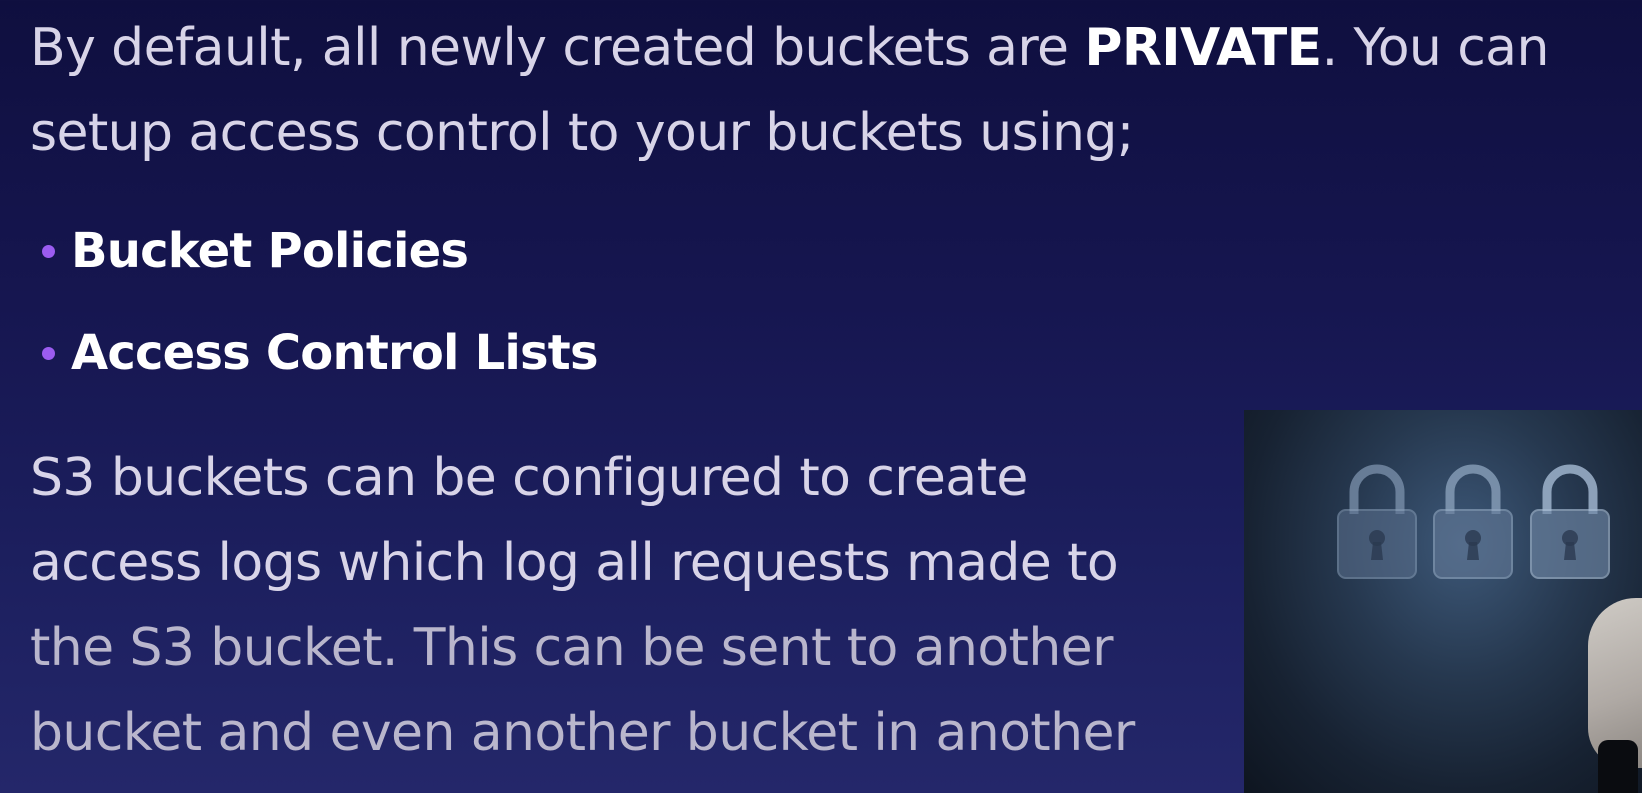  What do you see at coordinates (1443, 601) in the screenshot?
I see `security-photo` at bounding box center [1443, 601].